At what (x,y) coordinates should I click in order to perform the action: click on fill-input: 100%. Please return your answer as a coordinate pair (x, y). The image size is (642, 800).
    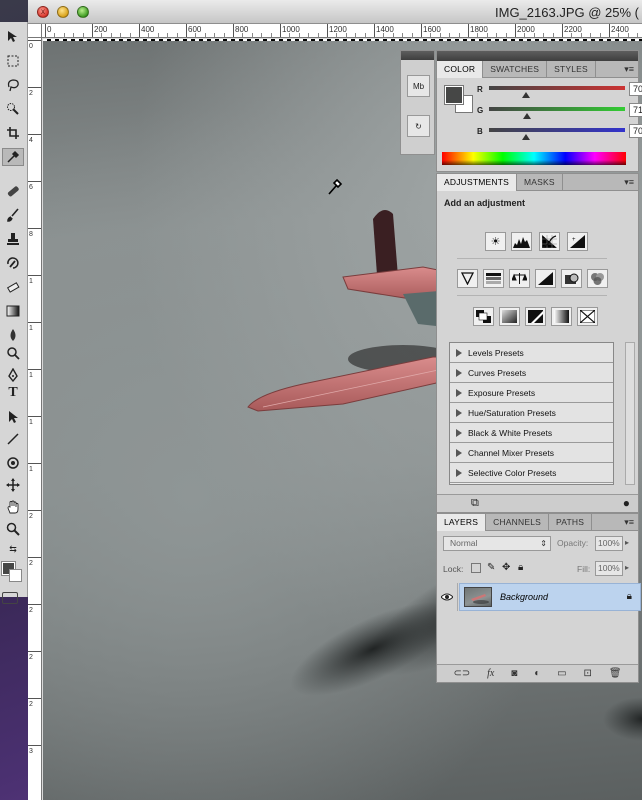
    Looking at the image, I should click on (609, 568).